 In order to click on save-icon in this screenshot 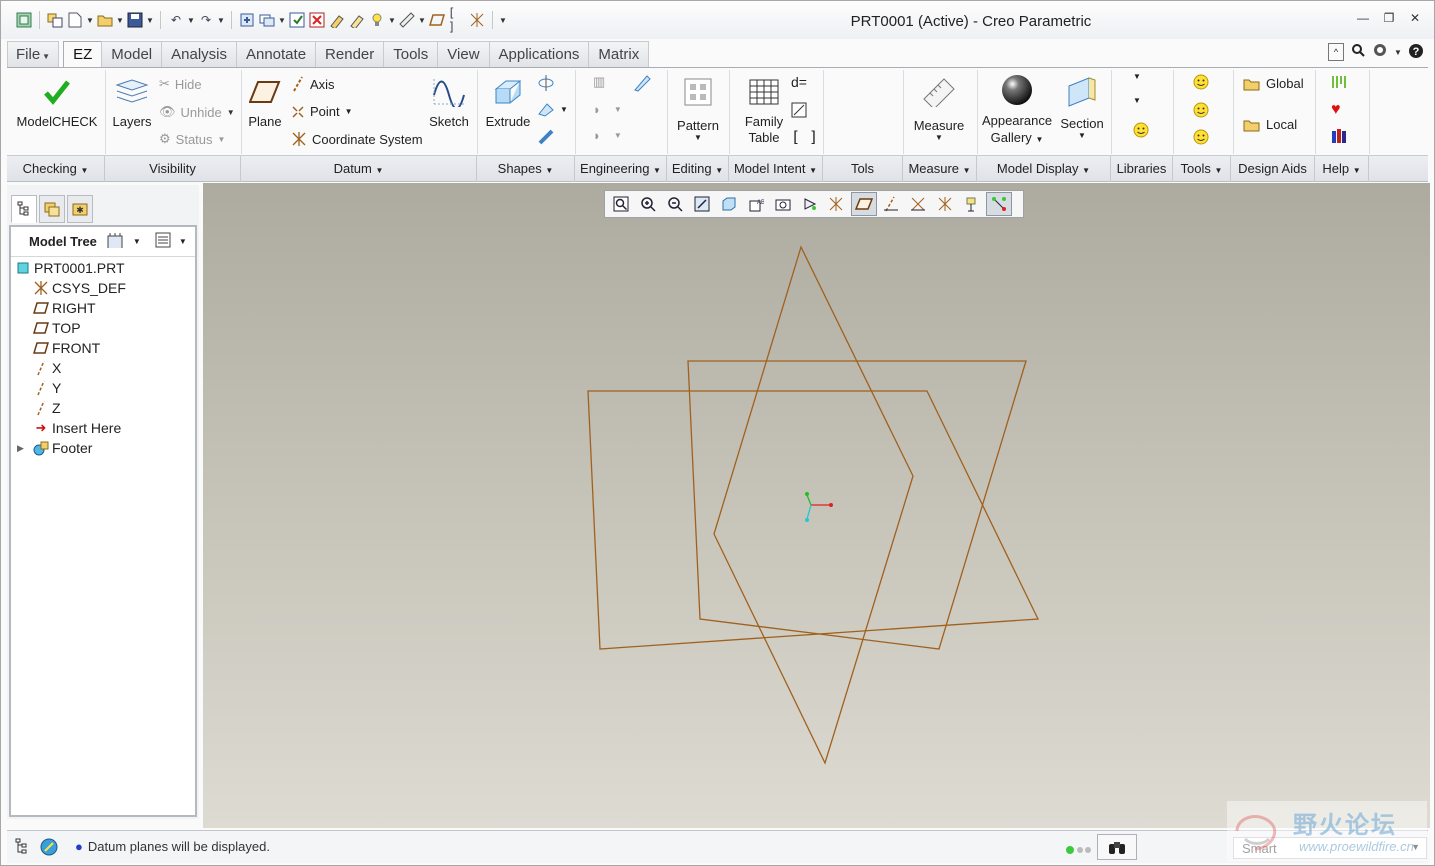, I will do `click(135, 20)`.